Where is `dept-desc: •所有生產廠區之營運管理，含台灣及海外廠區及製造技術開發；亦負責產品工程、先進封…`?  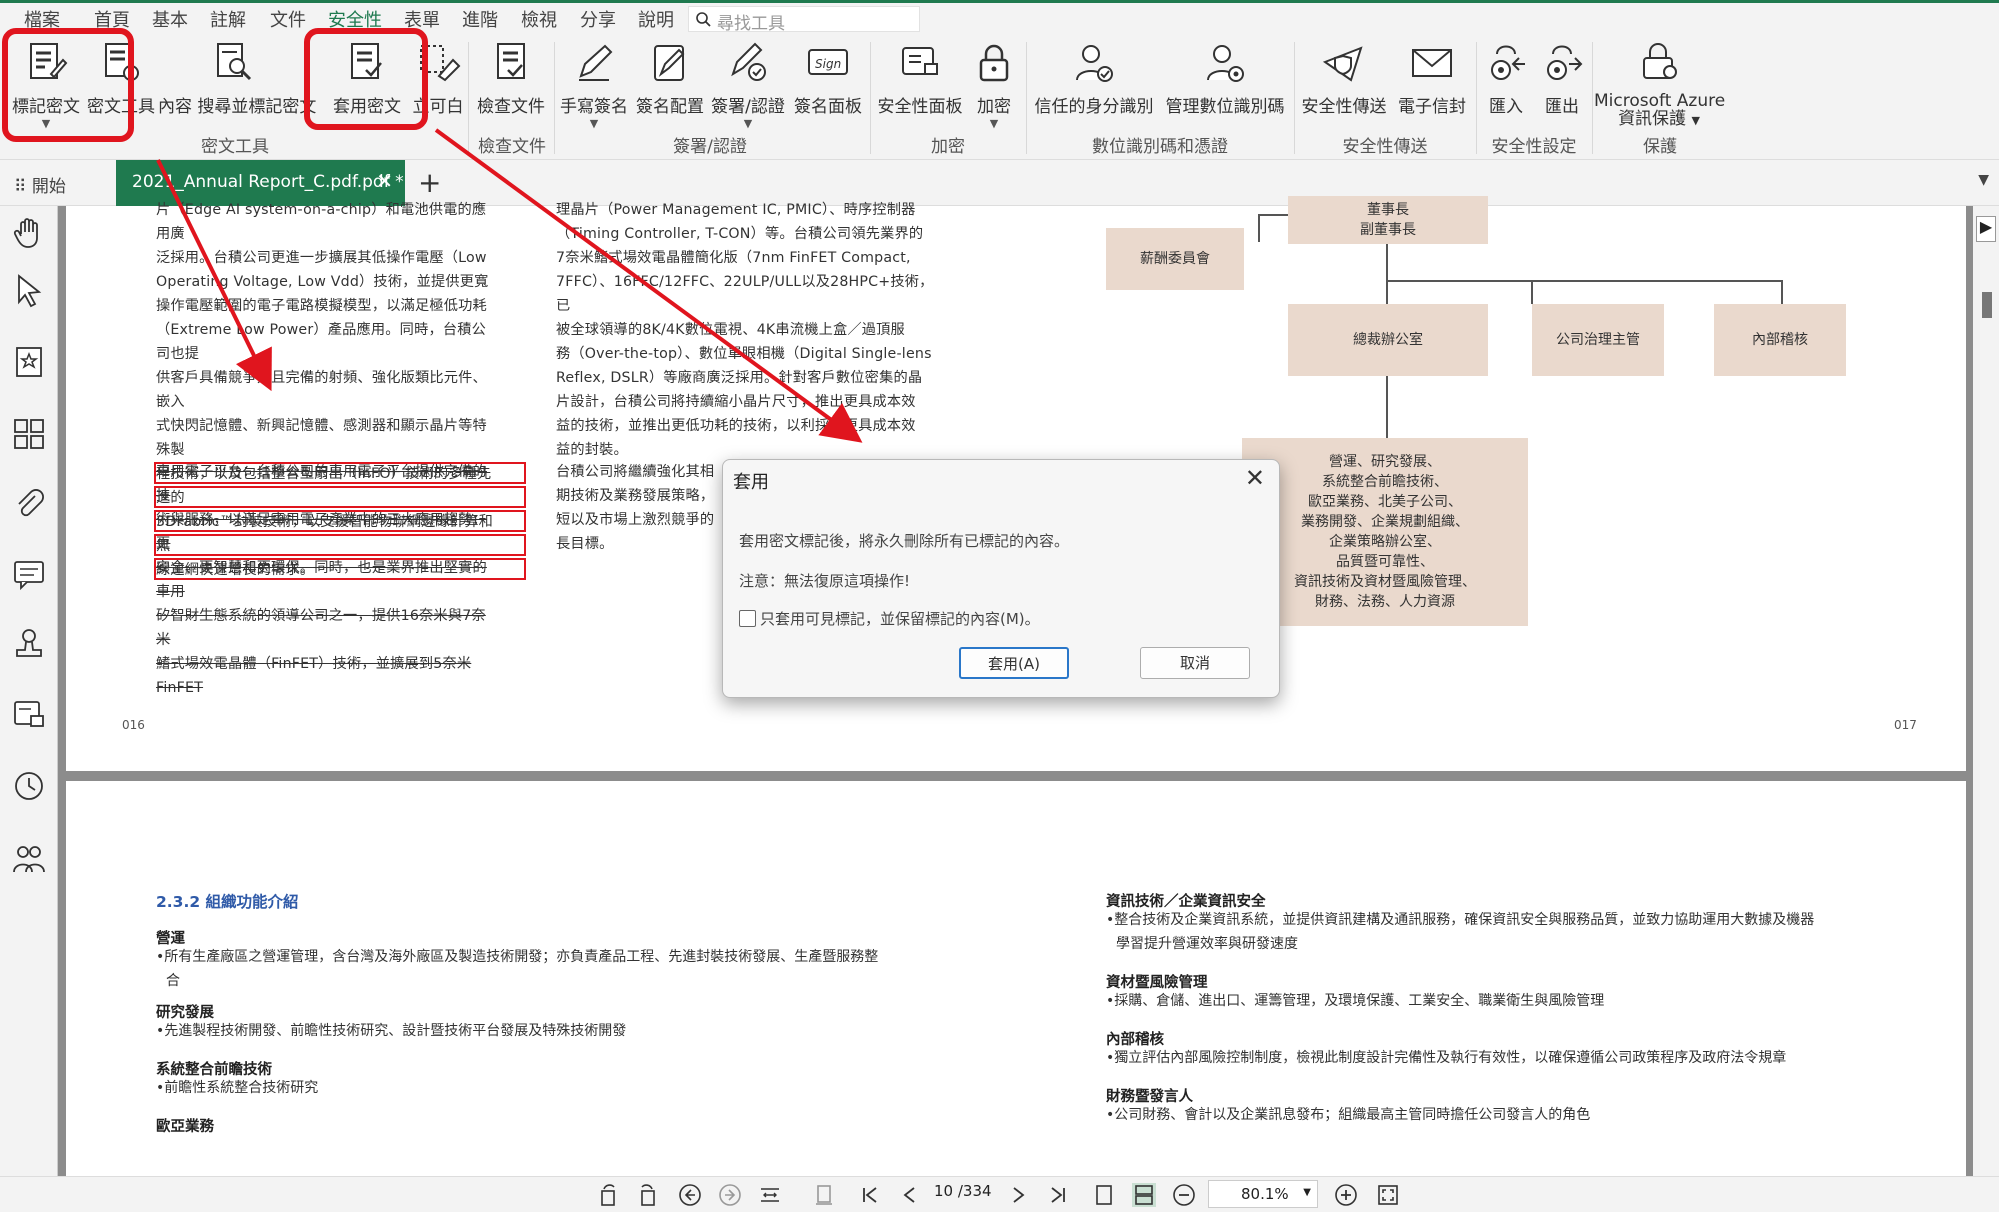
dept-desc: •所有生產廠區之營運管理，含台灣及海外廠區及製造技術開發；亦負責產品工程、先進封… is located at coordinates (536, 969).